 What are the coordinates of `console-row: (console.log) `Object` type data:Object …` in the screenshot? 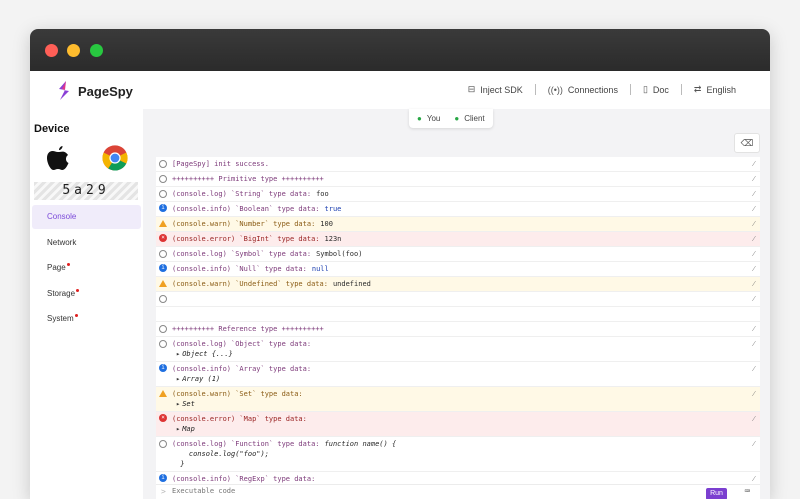 It's located at (458, 349).